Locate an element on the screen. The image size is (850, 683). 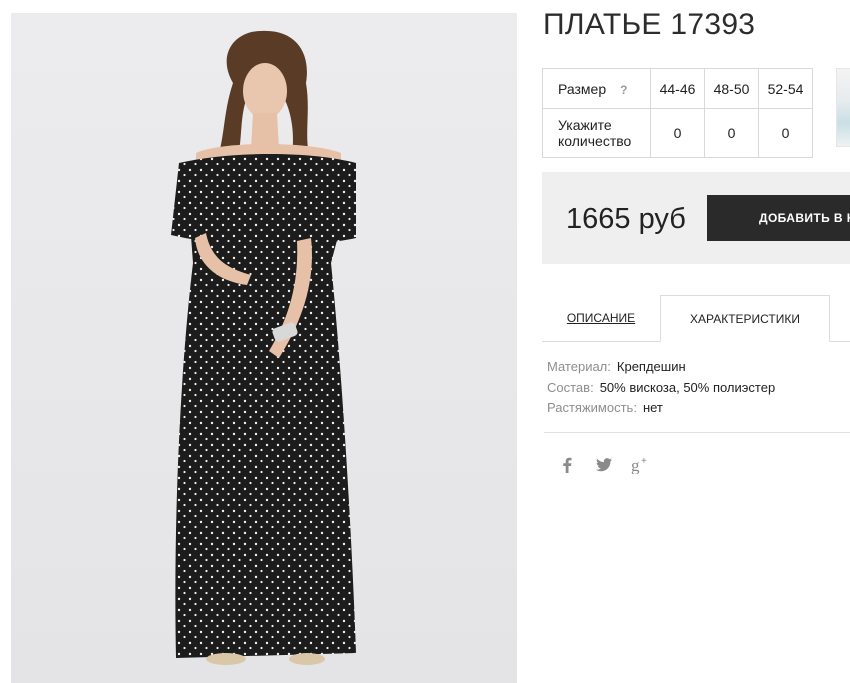
quantity-input-44-46: 0 is located at coordinates (677, 133).